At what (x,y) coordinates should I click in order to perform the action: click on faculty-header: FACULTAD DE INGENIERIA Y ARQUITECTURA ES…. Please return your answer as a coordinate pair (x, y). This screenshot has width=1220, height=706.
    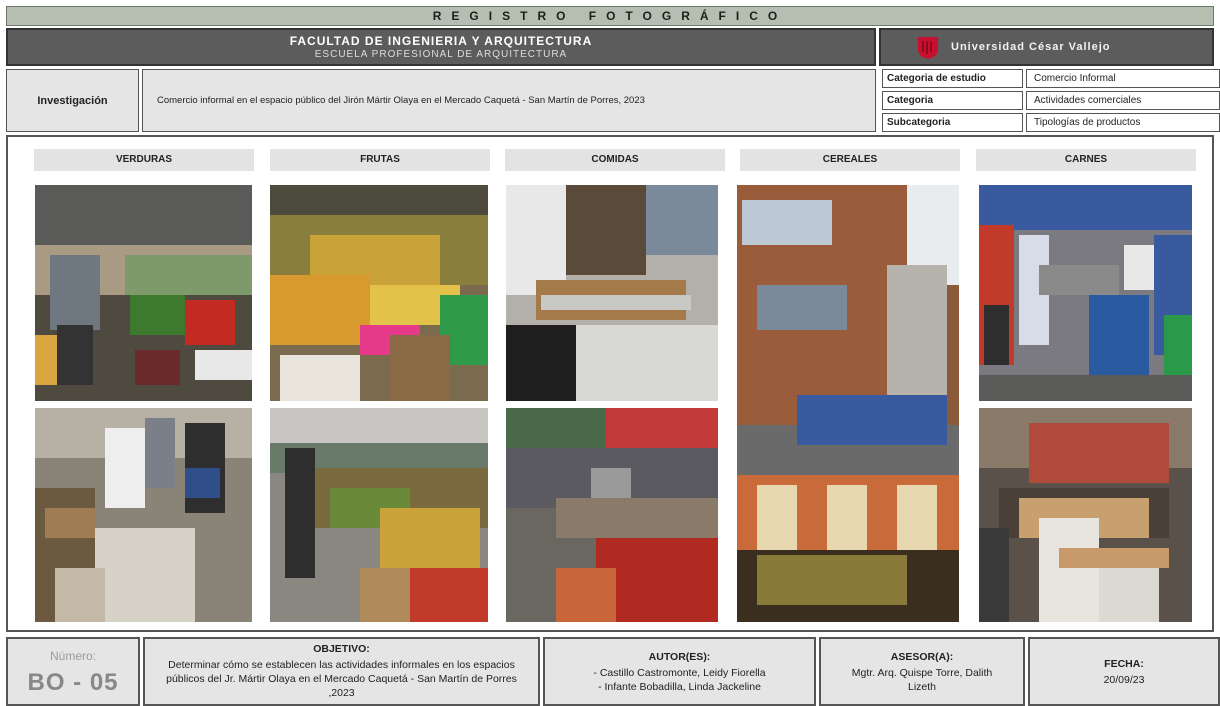
    Looking at the image, I should click on (441, 47).